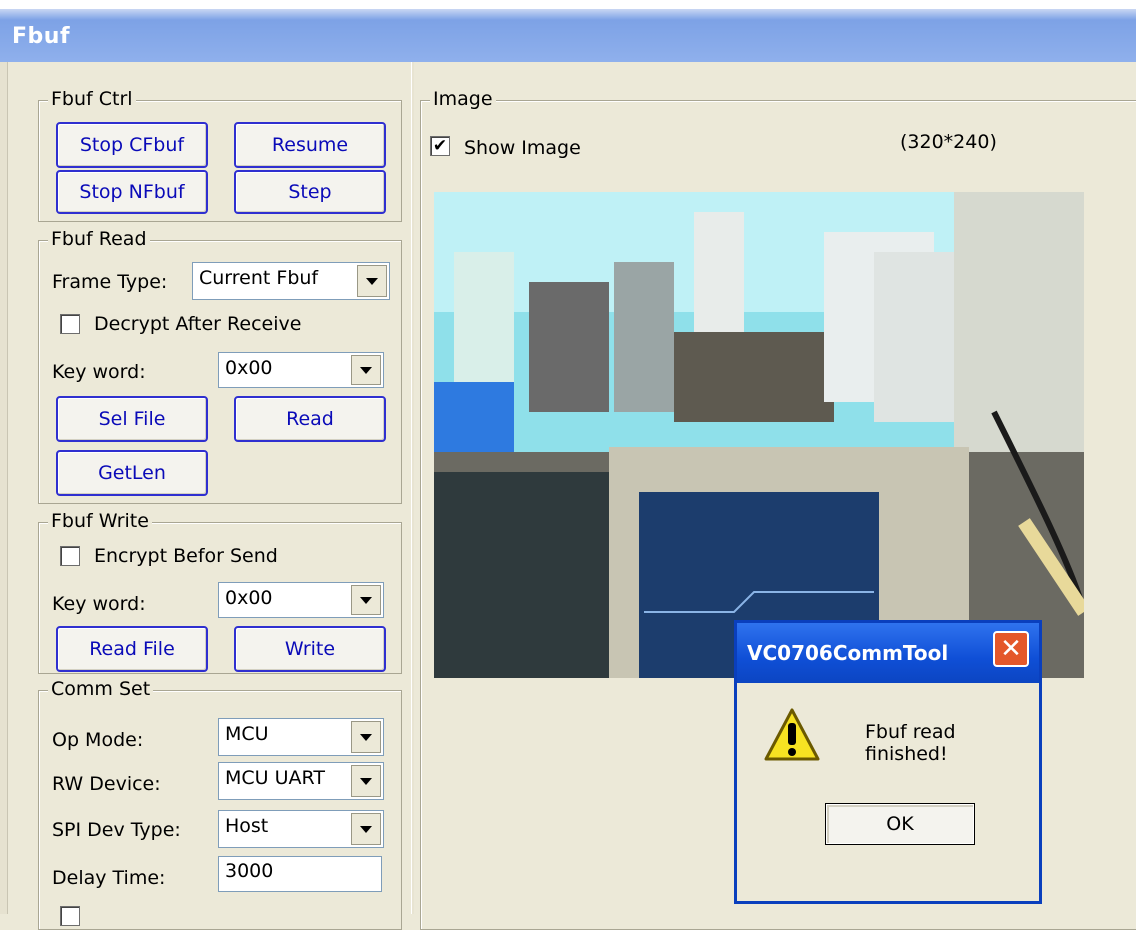 The width and height of the screenshot is (1136, 930). I want to click on fbuf-ctrl-legend: Fbuf Ctrl, so click(92, 99).